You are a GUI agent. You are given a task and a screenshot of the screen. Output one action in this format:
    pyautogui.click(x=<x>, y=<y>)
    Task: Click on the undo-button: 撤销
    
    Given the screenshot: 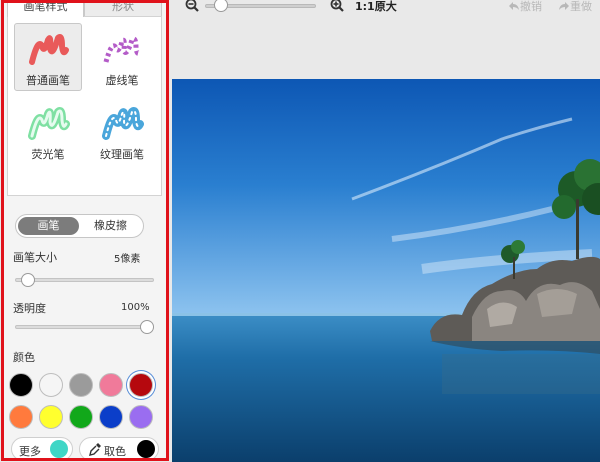 What is the action you would take?
    pyautogui.click(x=525, y=7)
    